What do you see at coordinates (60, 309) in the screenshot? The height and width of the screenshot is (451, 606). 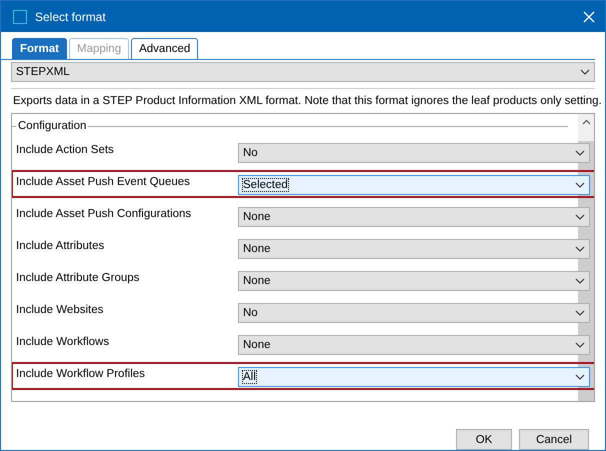 I see `option-label: Include Websites` at bounding box center [60, 309].